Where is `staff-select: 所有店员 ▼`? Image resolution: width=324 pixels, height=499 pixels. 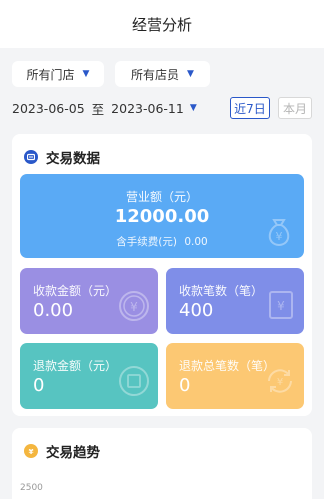
staff-select: 所有店员 ▼ is located at coordinates (162, 74).